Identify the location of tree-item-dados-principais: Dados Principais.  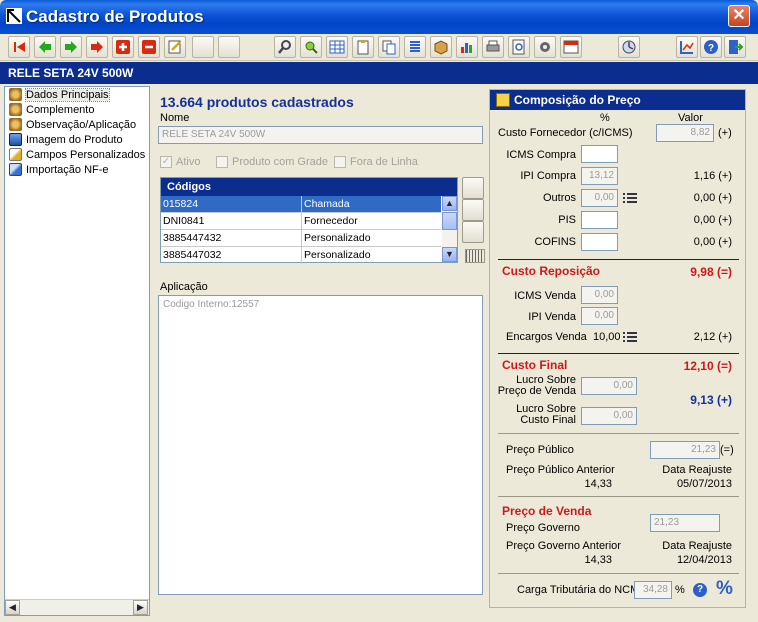
(59, 94).